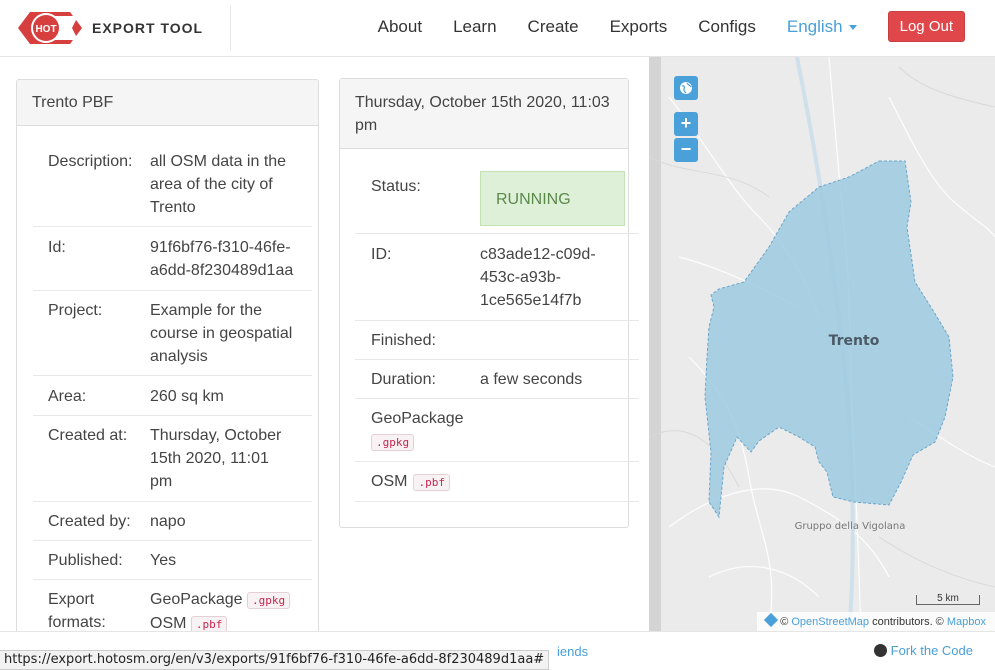  What do you see at coordinates (966, 622) in the screenshot?
I see `mapbox-link: Mapbox` at bounding box center [966, 622].